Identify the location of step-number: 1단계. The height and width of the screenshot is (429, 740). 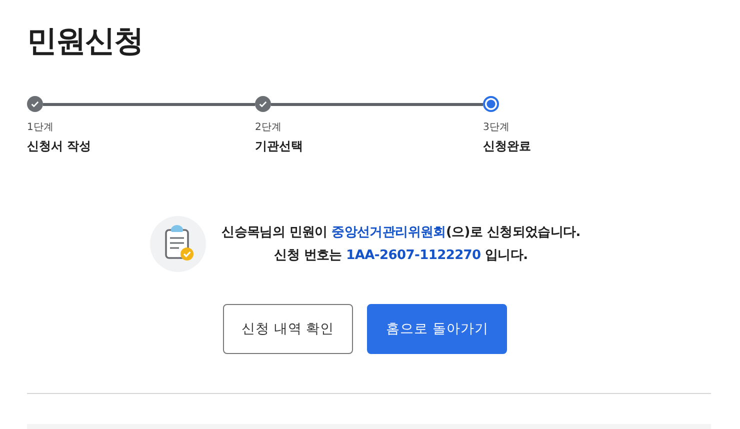
(40, 128).